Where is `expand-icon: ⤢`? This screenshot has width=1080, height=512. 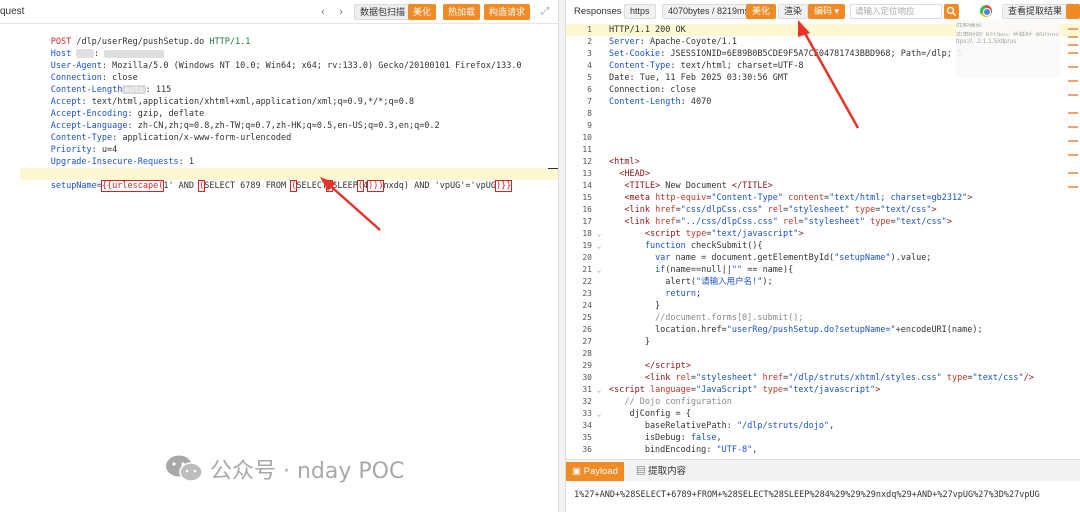 expand-icon: ⤢ is located at coordinates (545, 12).